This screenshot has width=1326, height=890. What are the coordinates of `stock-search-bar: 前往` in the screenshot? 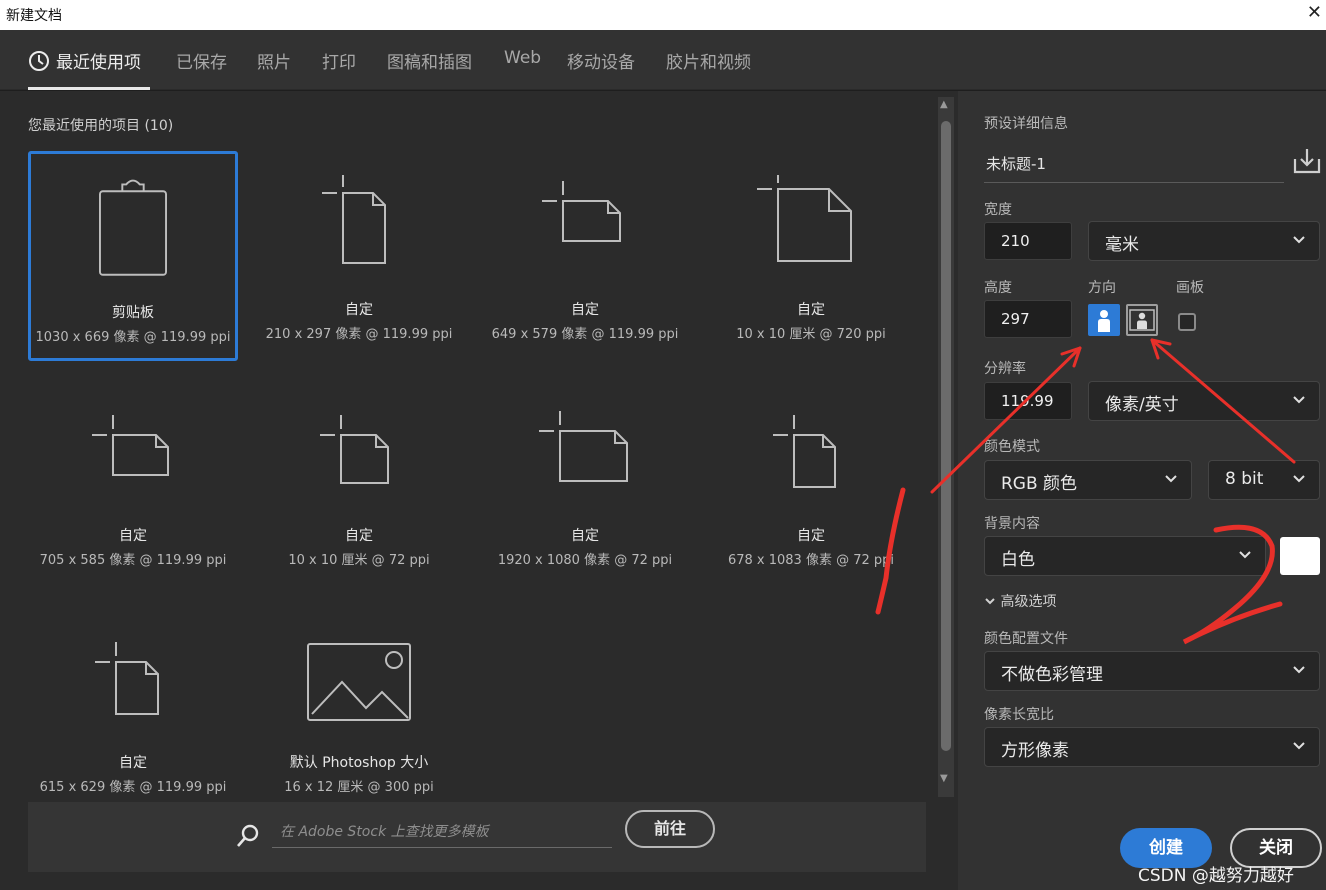 It's located at (477, 837).